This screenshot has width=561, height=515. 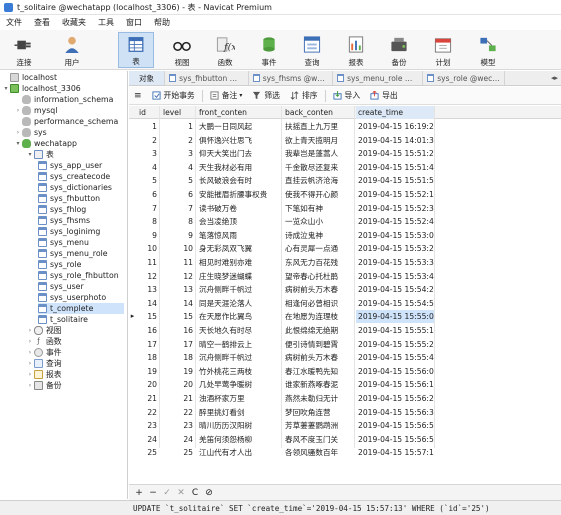 I want to click on cell-back-conten: 下笔如有神, so click(x=318, y=208).